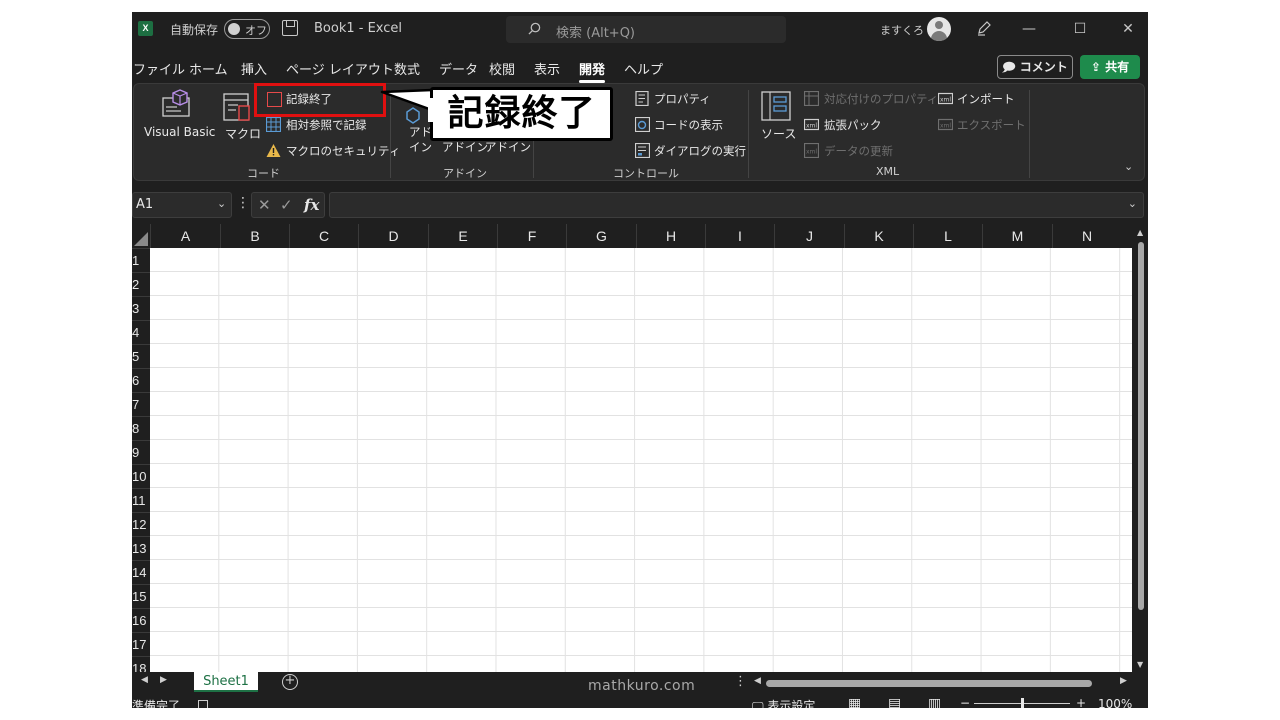  I want to click on column-header: I, so click(739, 236).